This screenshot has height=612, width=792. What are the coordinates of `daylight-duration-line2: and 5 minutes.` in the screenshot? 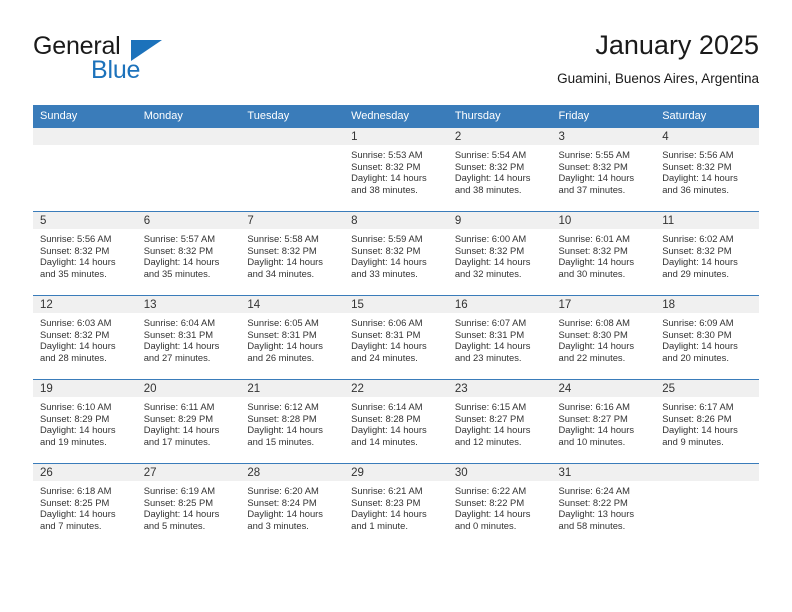 It's located at (174, 525).